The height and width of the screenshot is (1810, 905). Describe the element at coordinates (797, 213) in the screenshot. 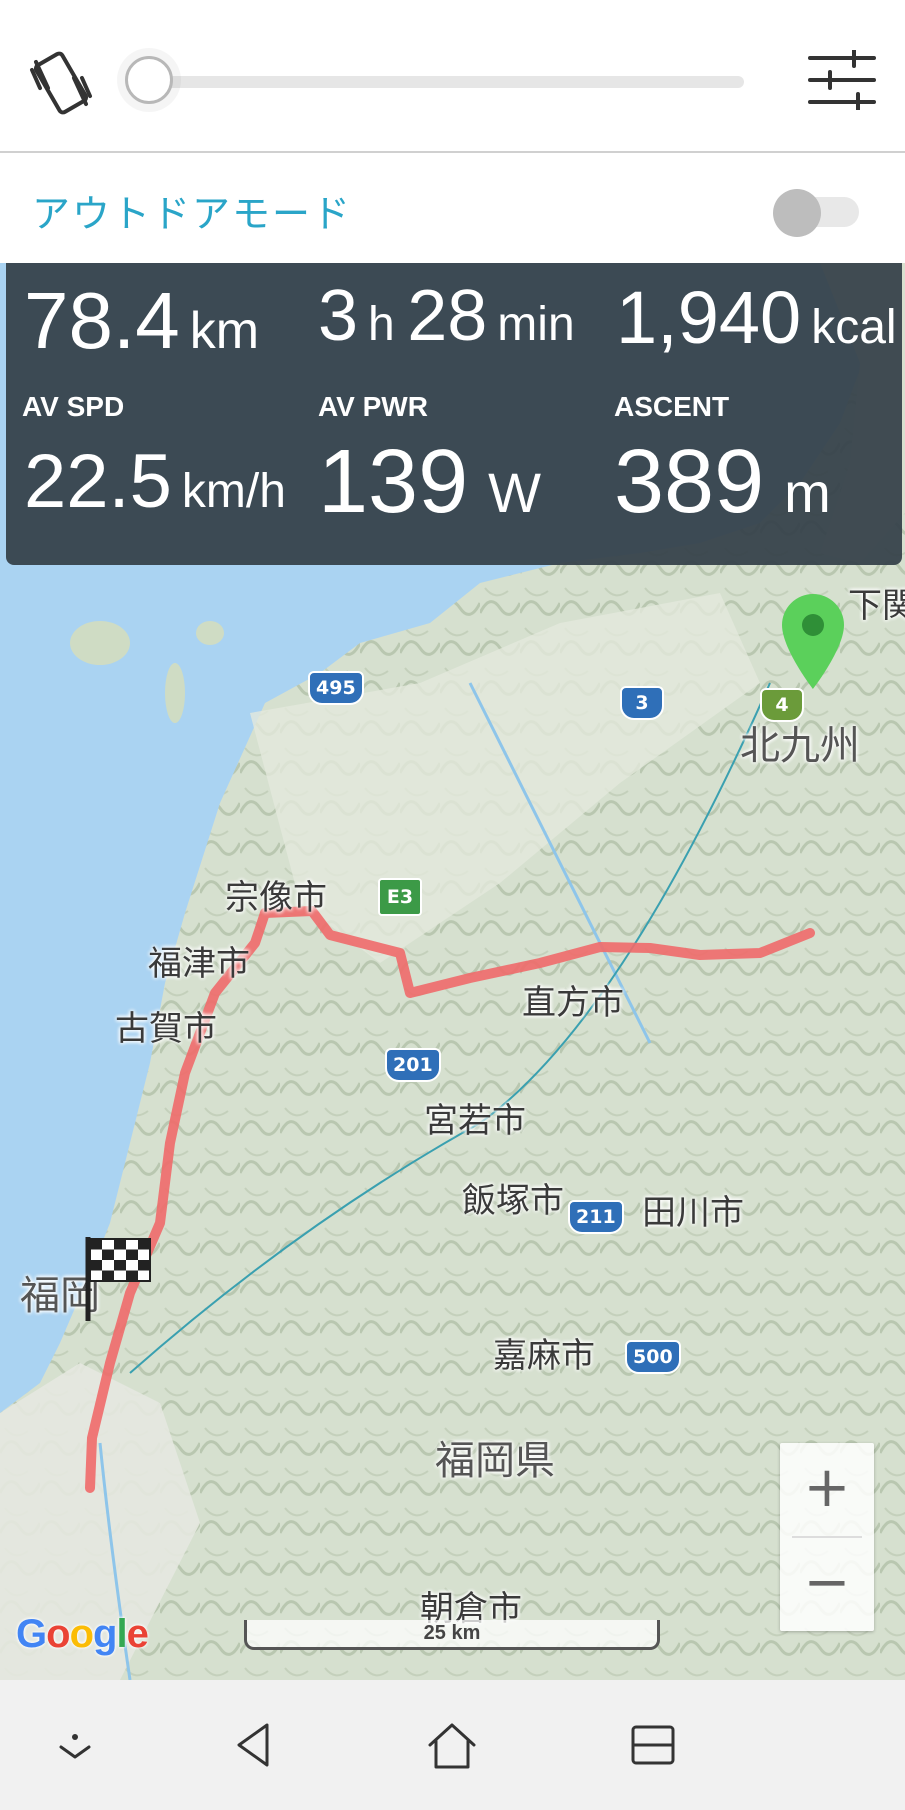

I see `toggle-knob` at that location.